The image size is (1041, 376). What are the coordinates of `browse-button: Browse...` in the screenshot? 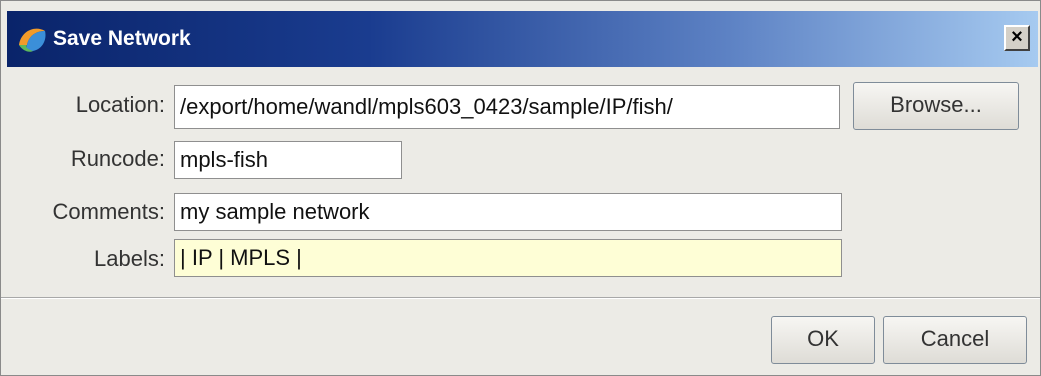 It's located at (936, 106).